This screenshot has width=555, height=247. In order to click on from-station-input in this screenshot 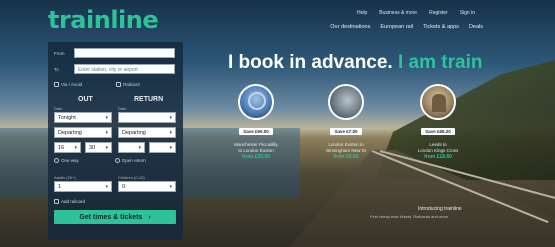, I will do `click(124, 53)`.